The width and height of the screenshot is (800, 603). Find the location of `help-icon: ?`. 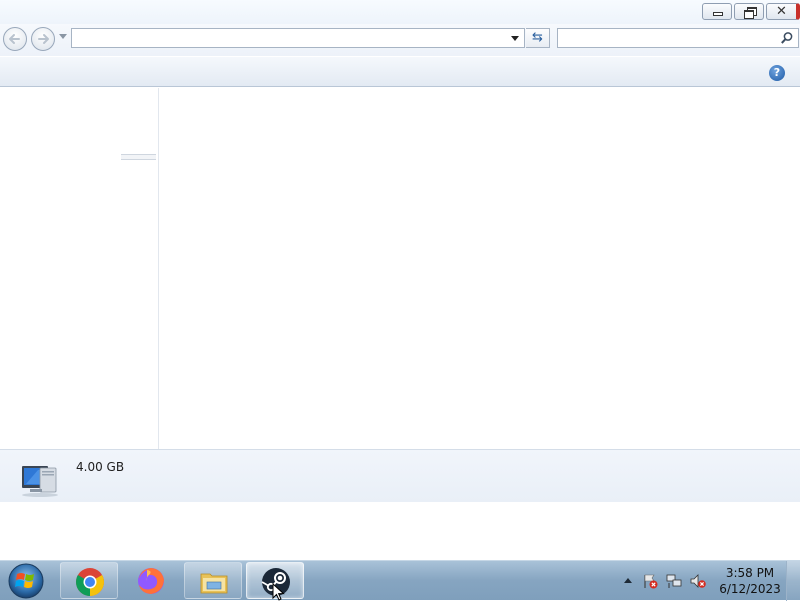

help-icon: ? is located at coordinates (777, 73).